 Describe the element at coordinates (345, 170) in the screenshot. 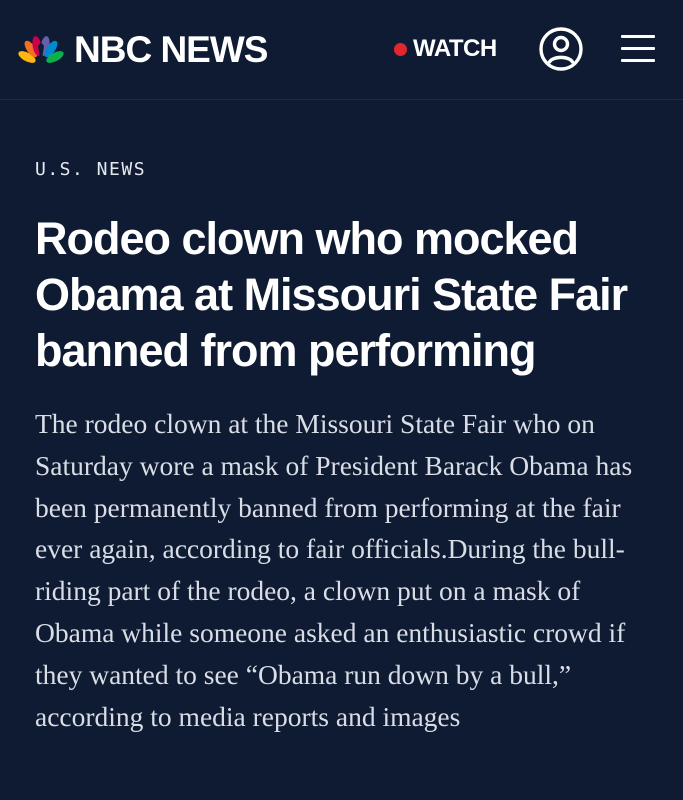

I see `section-label: U.S. NEWS` at that location.